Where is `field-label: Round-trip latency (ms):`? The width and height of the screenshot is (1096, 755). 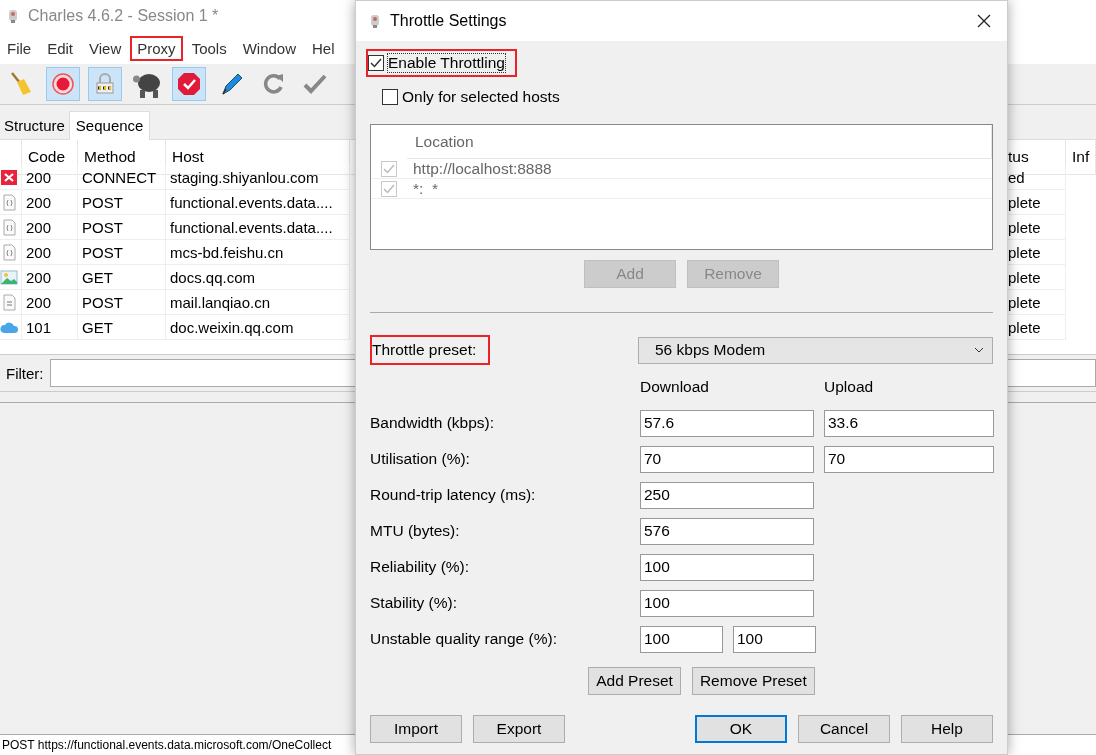
field-label: Round-trip latency (ms): is located at coordinates (453, 495).